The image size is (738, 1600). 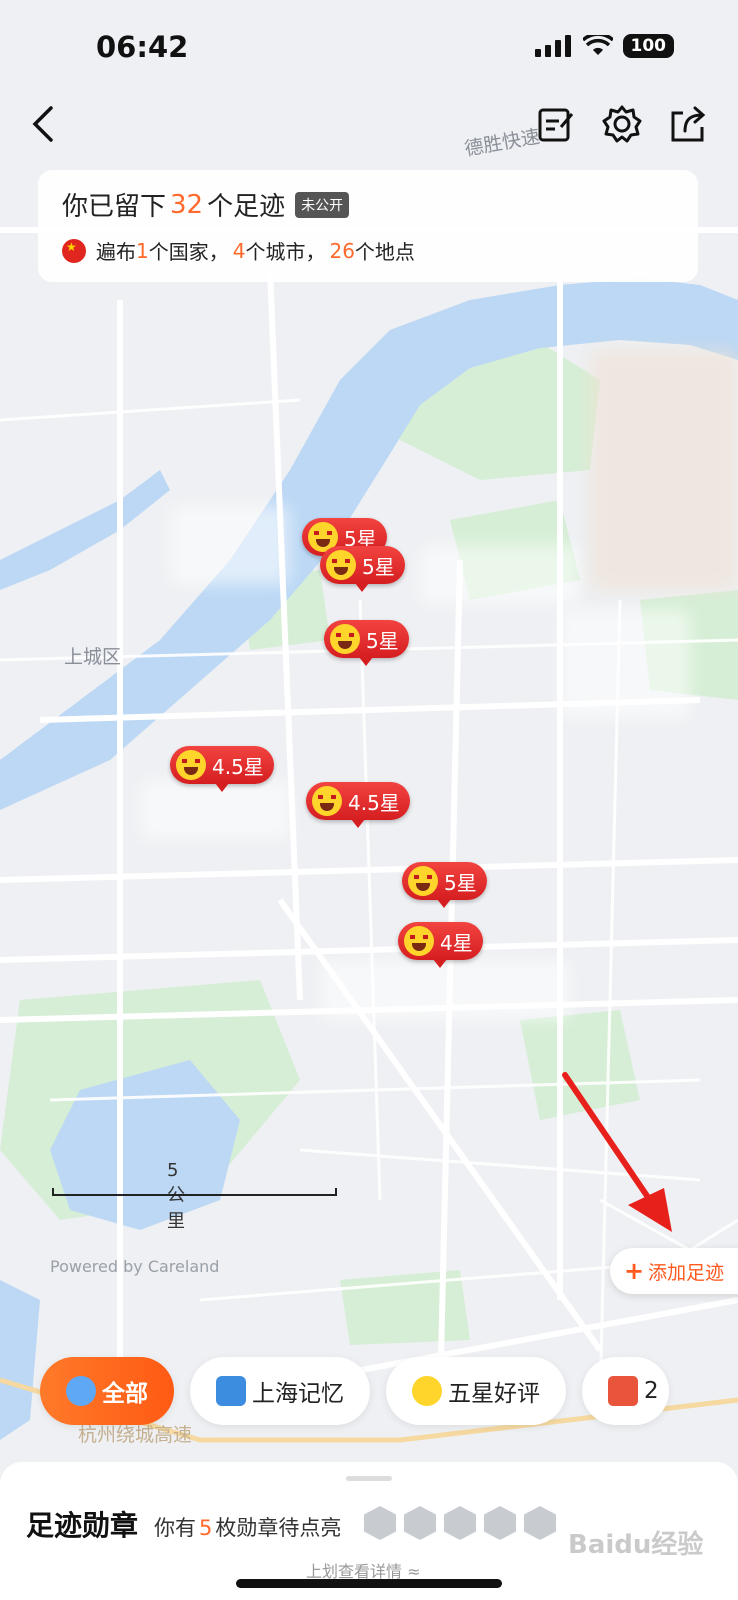 What do you see at coordinates (648, 46) in the screenshot?
I see `battery-indicator: 100` at bounding box center [648, 46].